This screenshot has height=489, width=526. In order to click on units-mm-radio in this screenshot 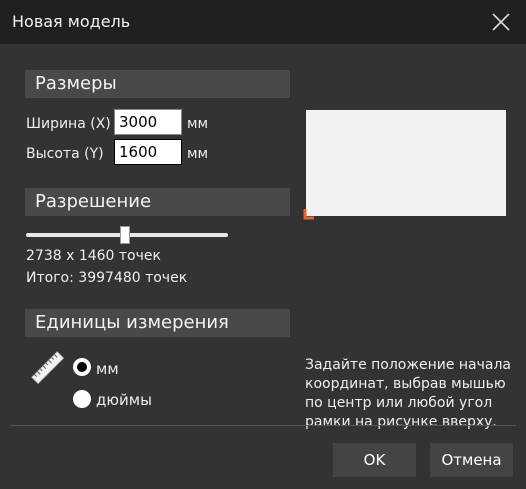, I will do `click(82, 367)`.